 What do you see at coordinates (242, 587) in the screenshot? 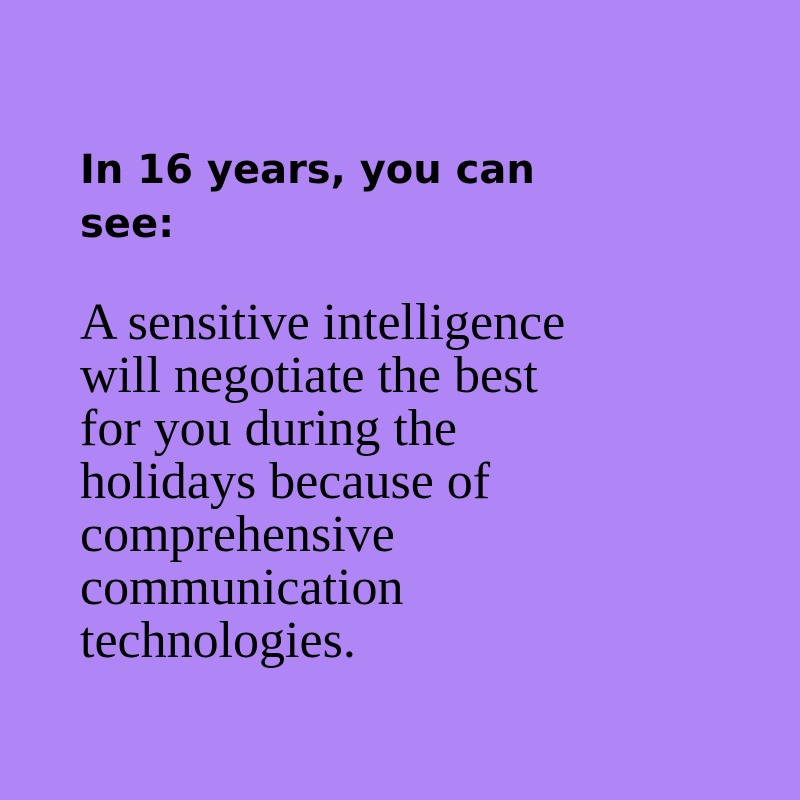
I see `prediction-line: communication` at bounding box center [242, 587].